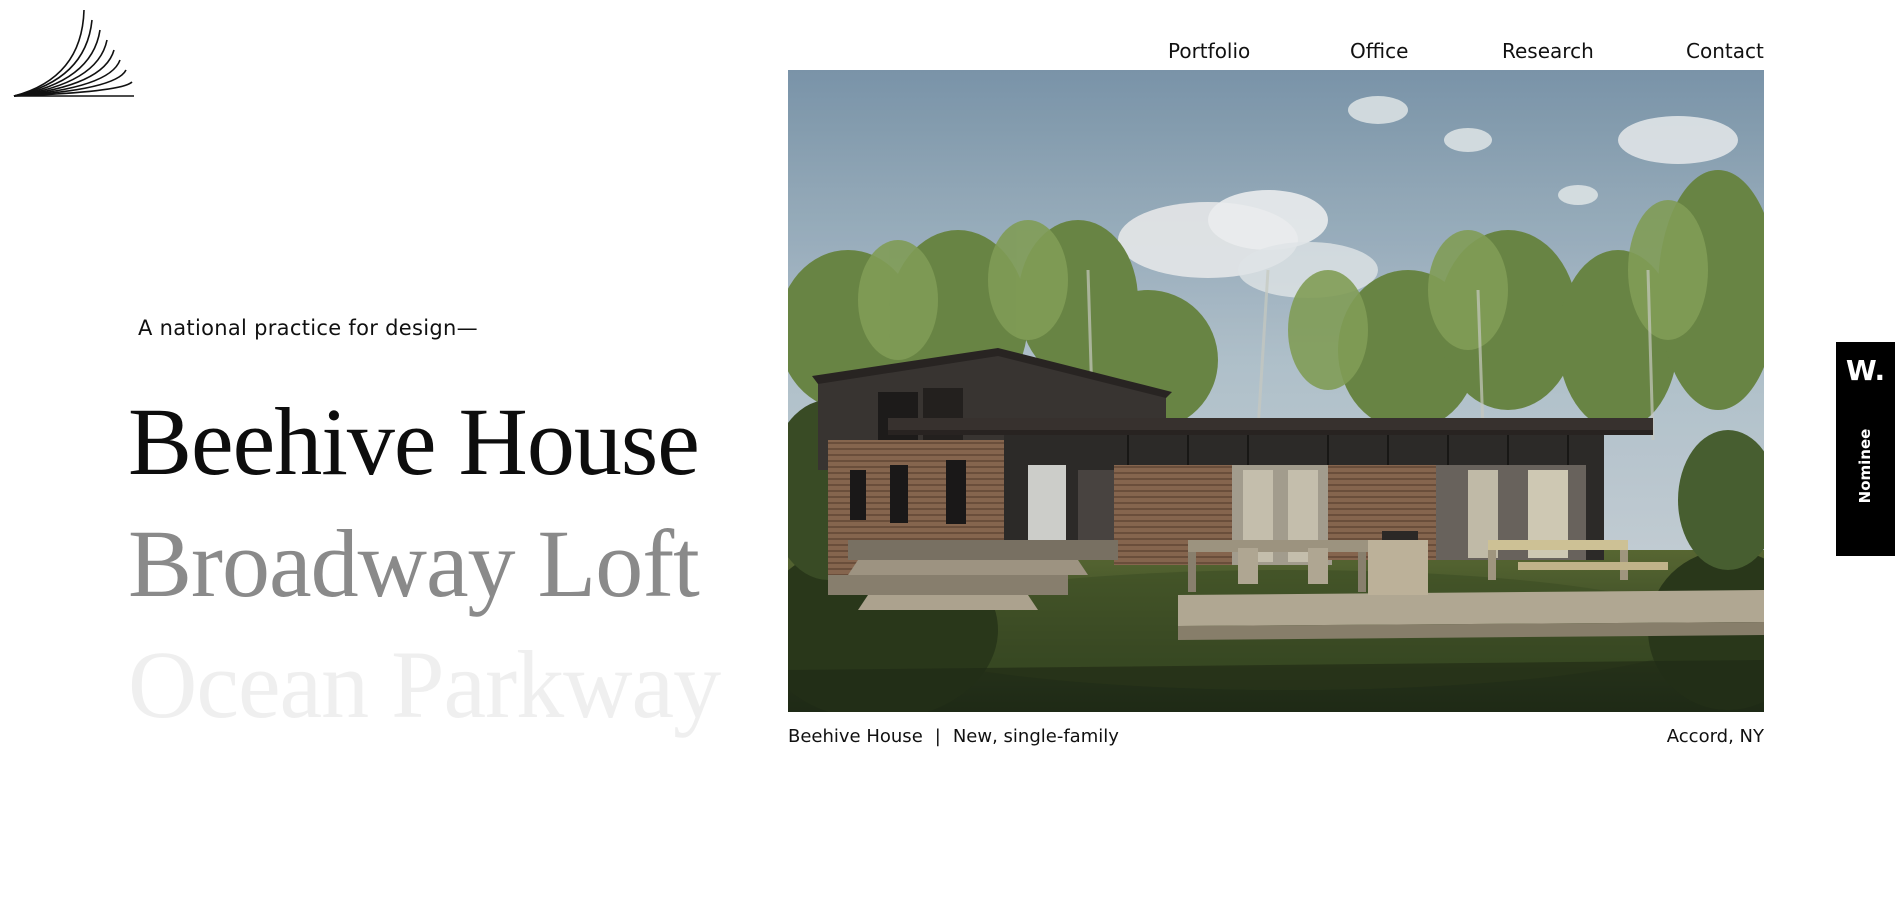 The height and width of the screenshot is (900, 1895). Describe the element at coordinates (1725, 51) in the screenshot. I see `nav-contact: Contact` at that location.